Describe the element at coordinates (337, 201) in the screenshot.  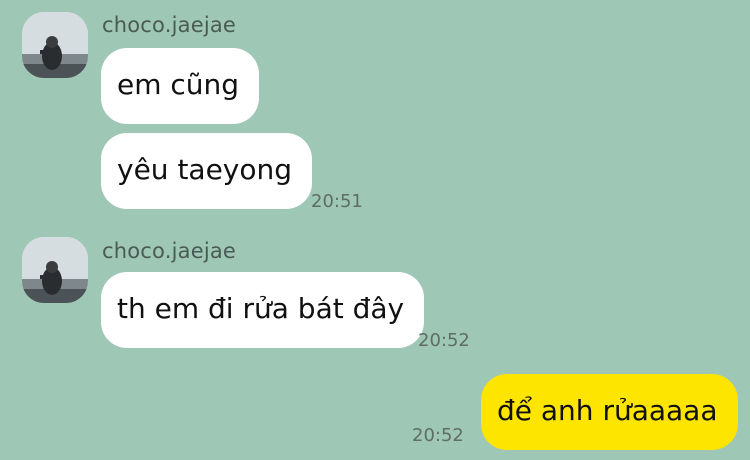
I see `message-timestamp: 20:51` at that location.